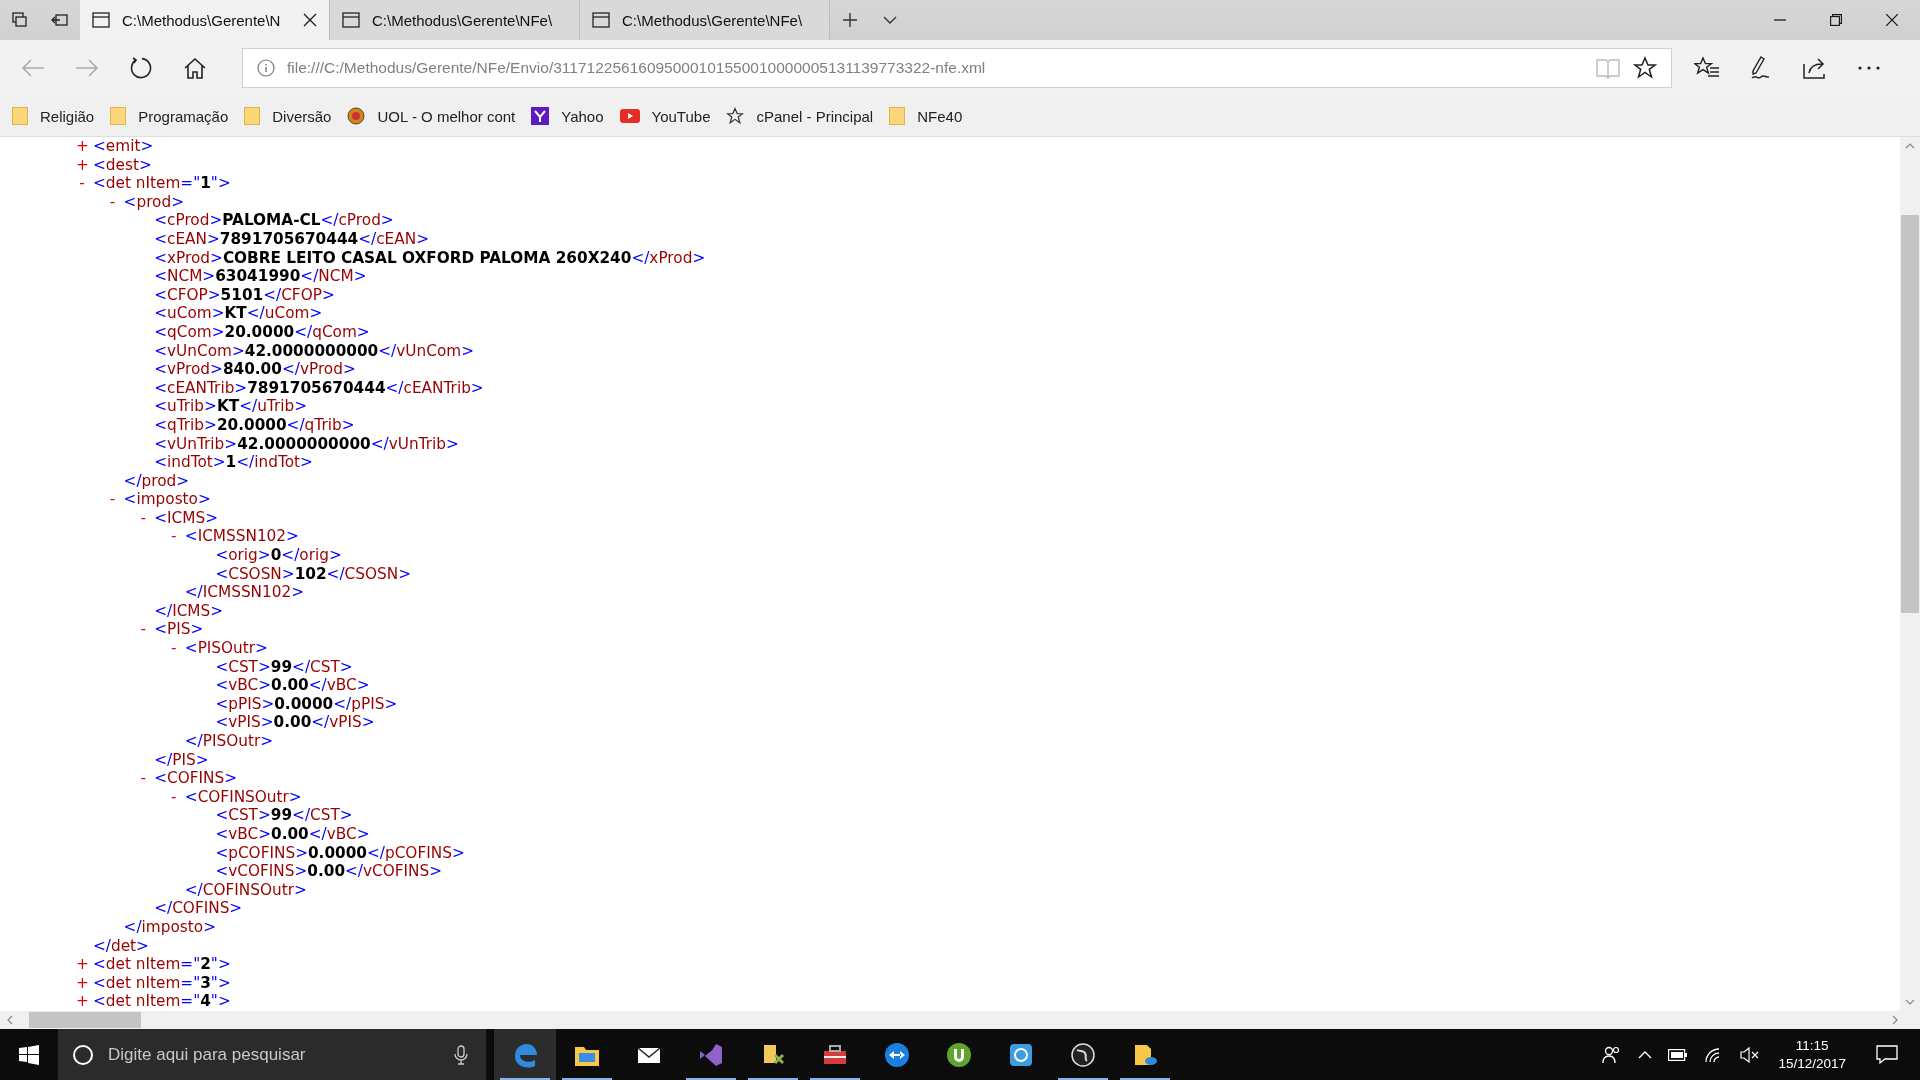 Image resolution: width=1920 pixels, height=1080 pixels. What do you see at coordinates (461, 1054) in the screenshot?
I see `microphone-icon` at bounding box center [461, 1054].